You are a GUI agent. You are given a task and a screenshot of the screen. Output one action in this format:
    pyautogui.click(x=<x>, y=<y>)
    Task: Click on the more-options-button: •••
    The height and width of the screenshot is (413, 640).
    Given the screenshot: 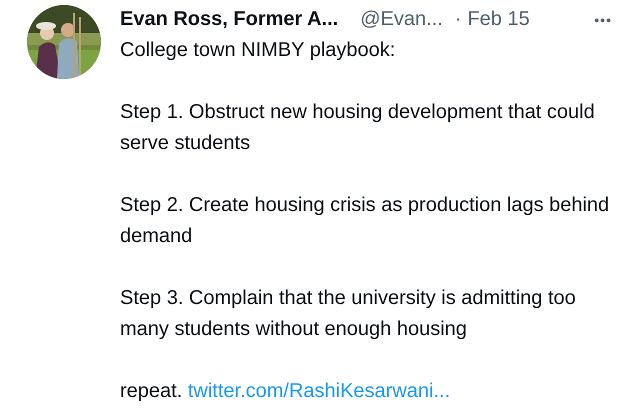 What is the action you would take?
    pyautogui.click(x=603, y=20)
    